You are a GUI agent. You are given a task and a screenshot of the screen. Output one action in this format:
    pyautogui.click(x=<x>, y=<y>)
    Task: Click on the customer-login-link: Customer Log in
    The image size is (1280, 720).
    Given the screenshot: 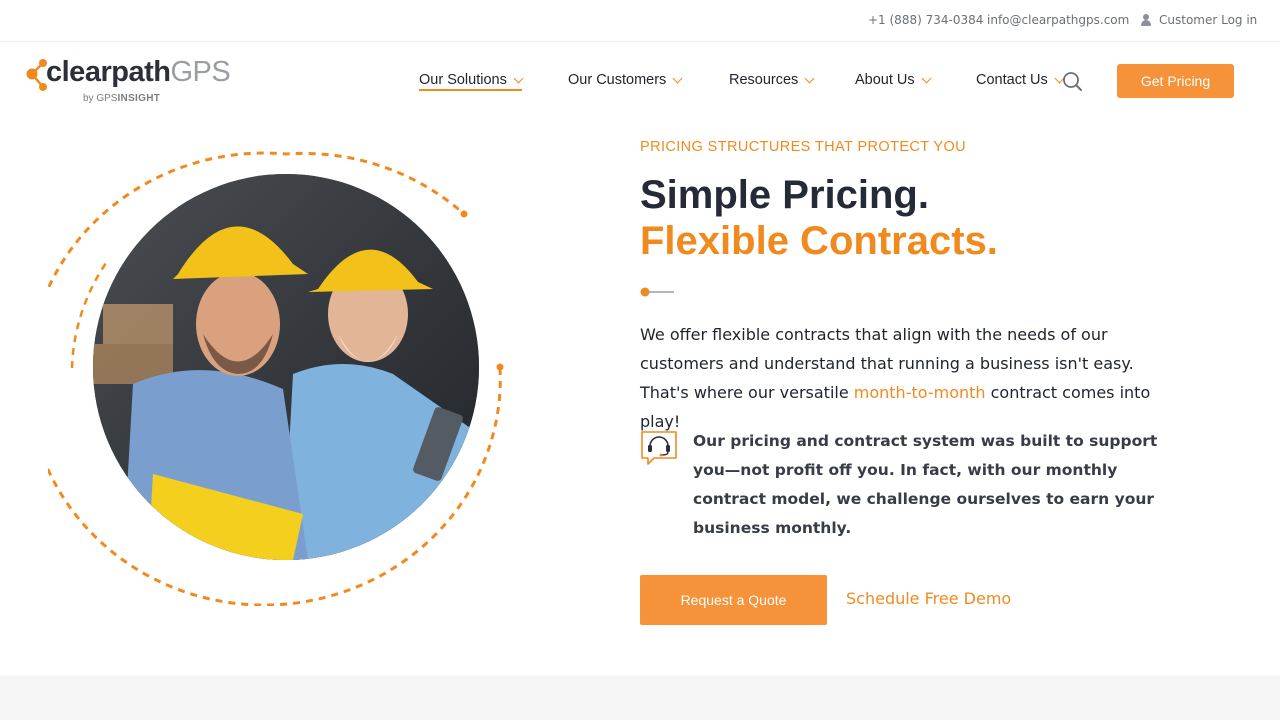 What is the action you would take?
    pyautogui.click(x=1199, y=20)
    